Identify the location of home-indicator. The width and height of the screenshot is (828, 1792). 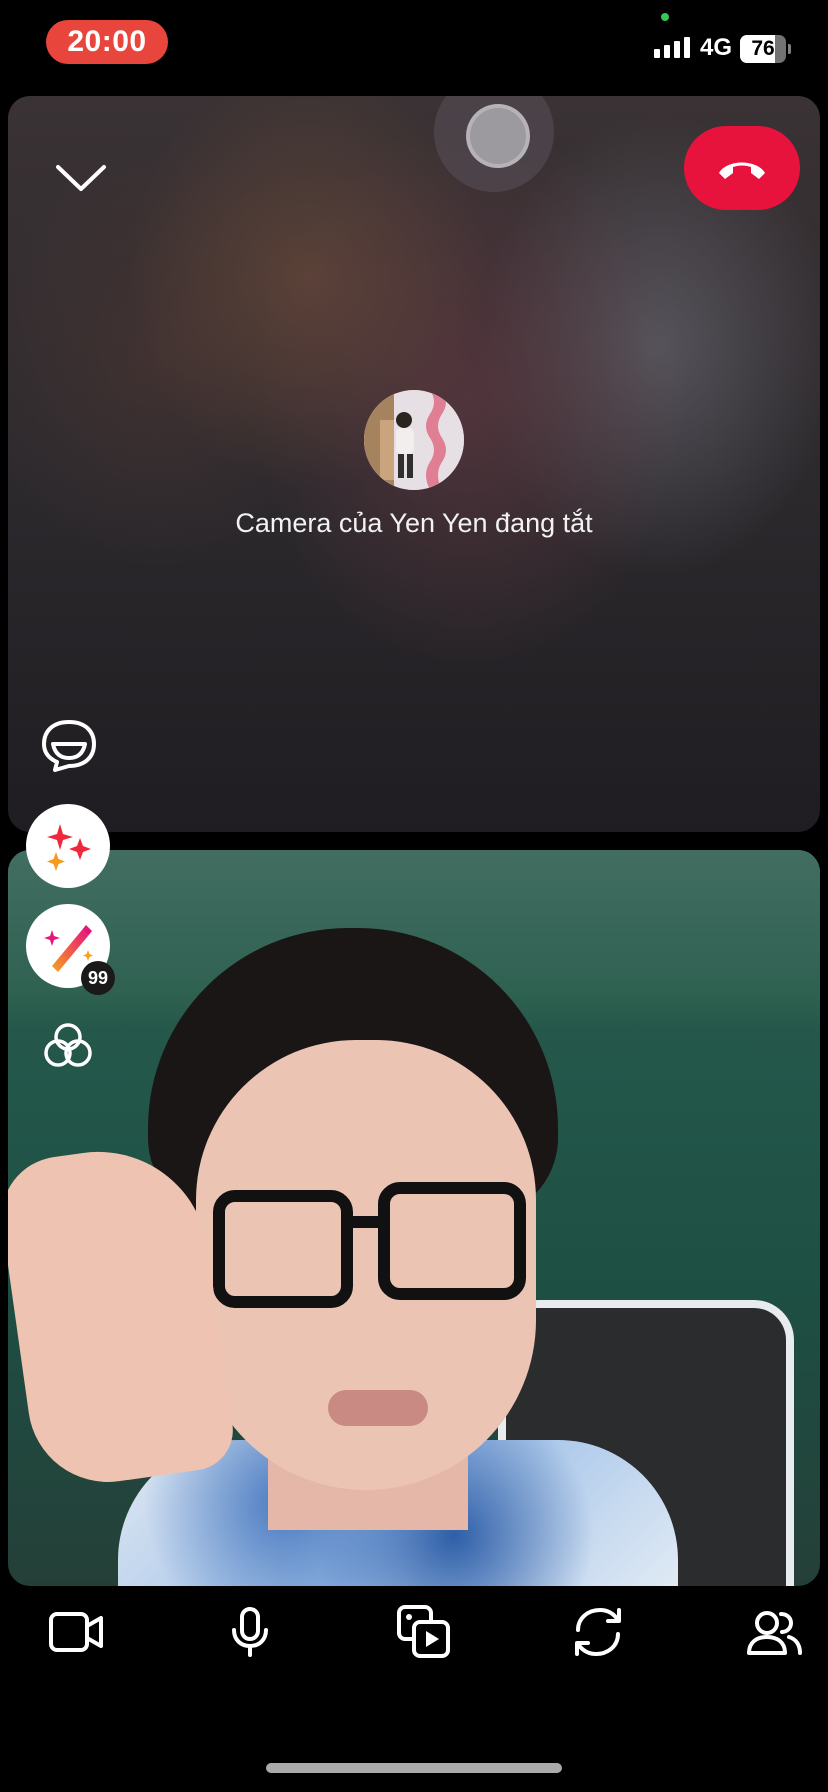
(414, 1768).